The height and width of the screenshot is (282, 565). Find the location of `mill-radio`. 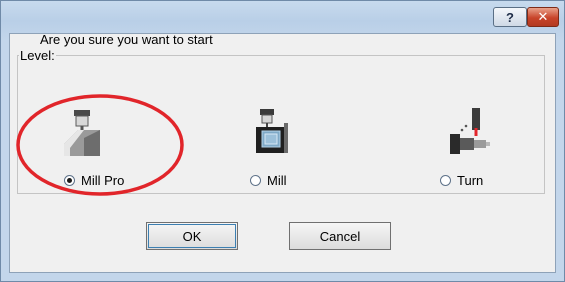

mill-radio is located at coordinates (255, 180).